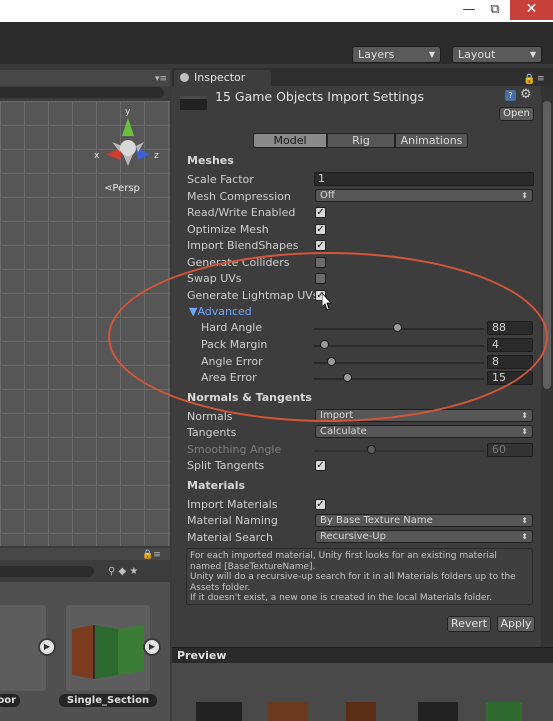 The image size is (553, 721). What do you see at coordinates (362, 655) in the screenshot?
I see `preview-header` at bounding box center [362, 655].